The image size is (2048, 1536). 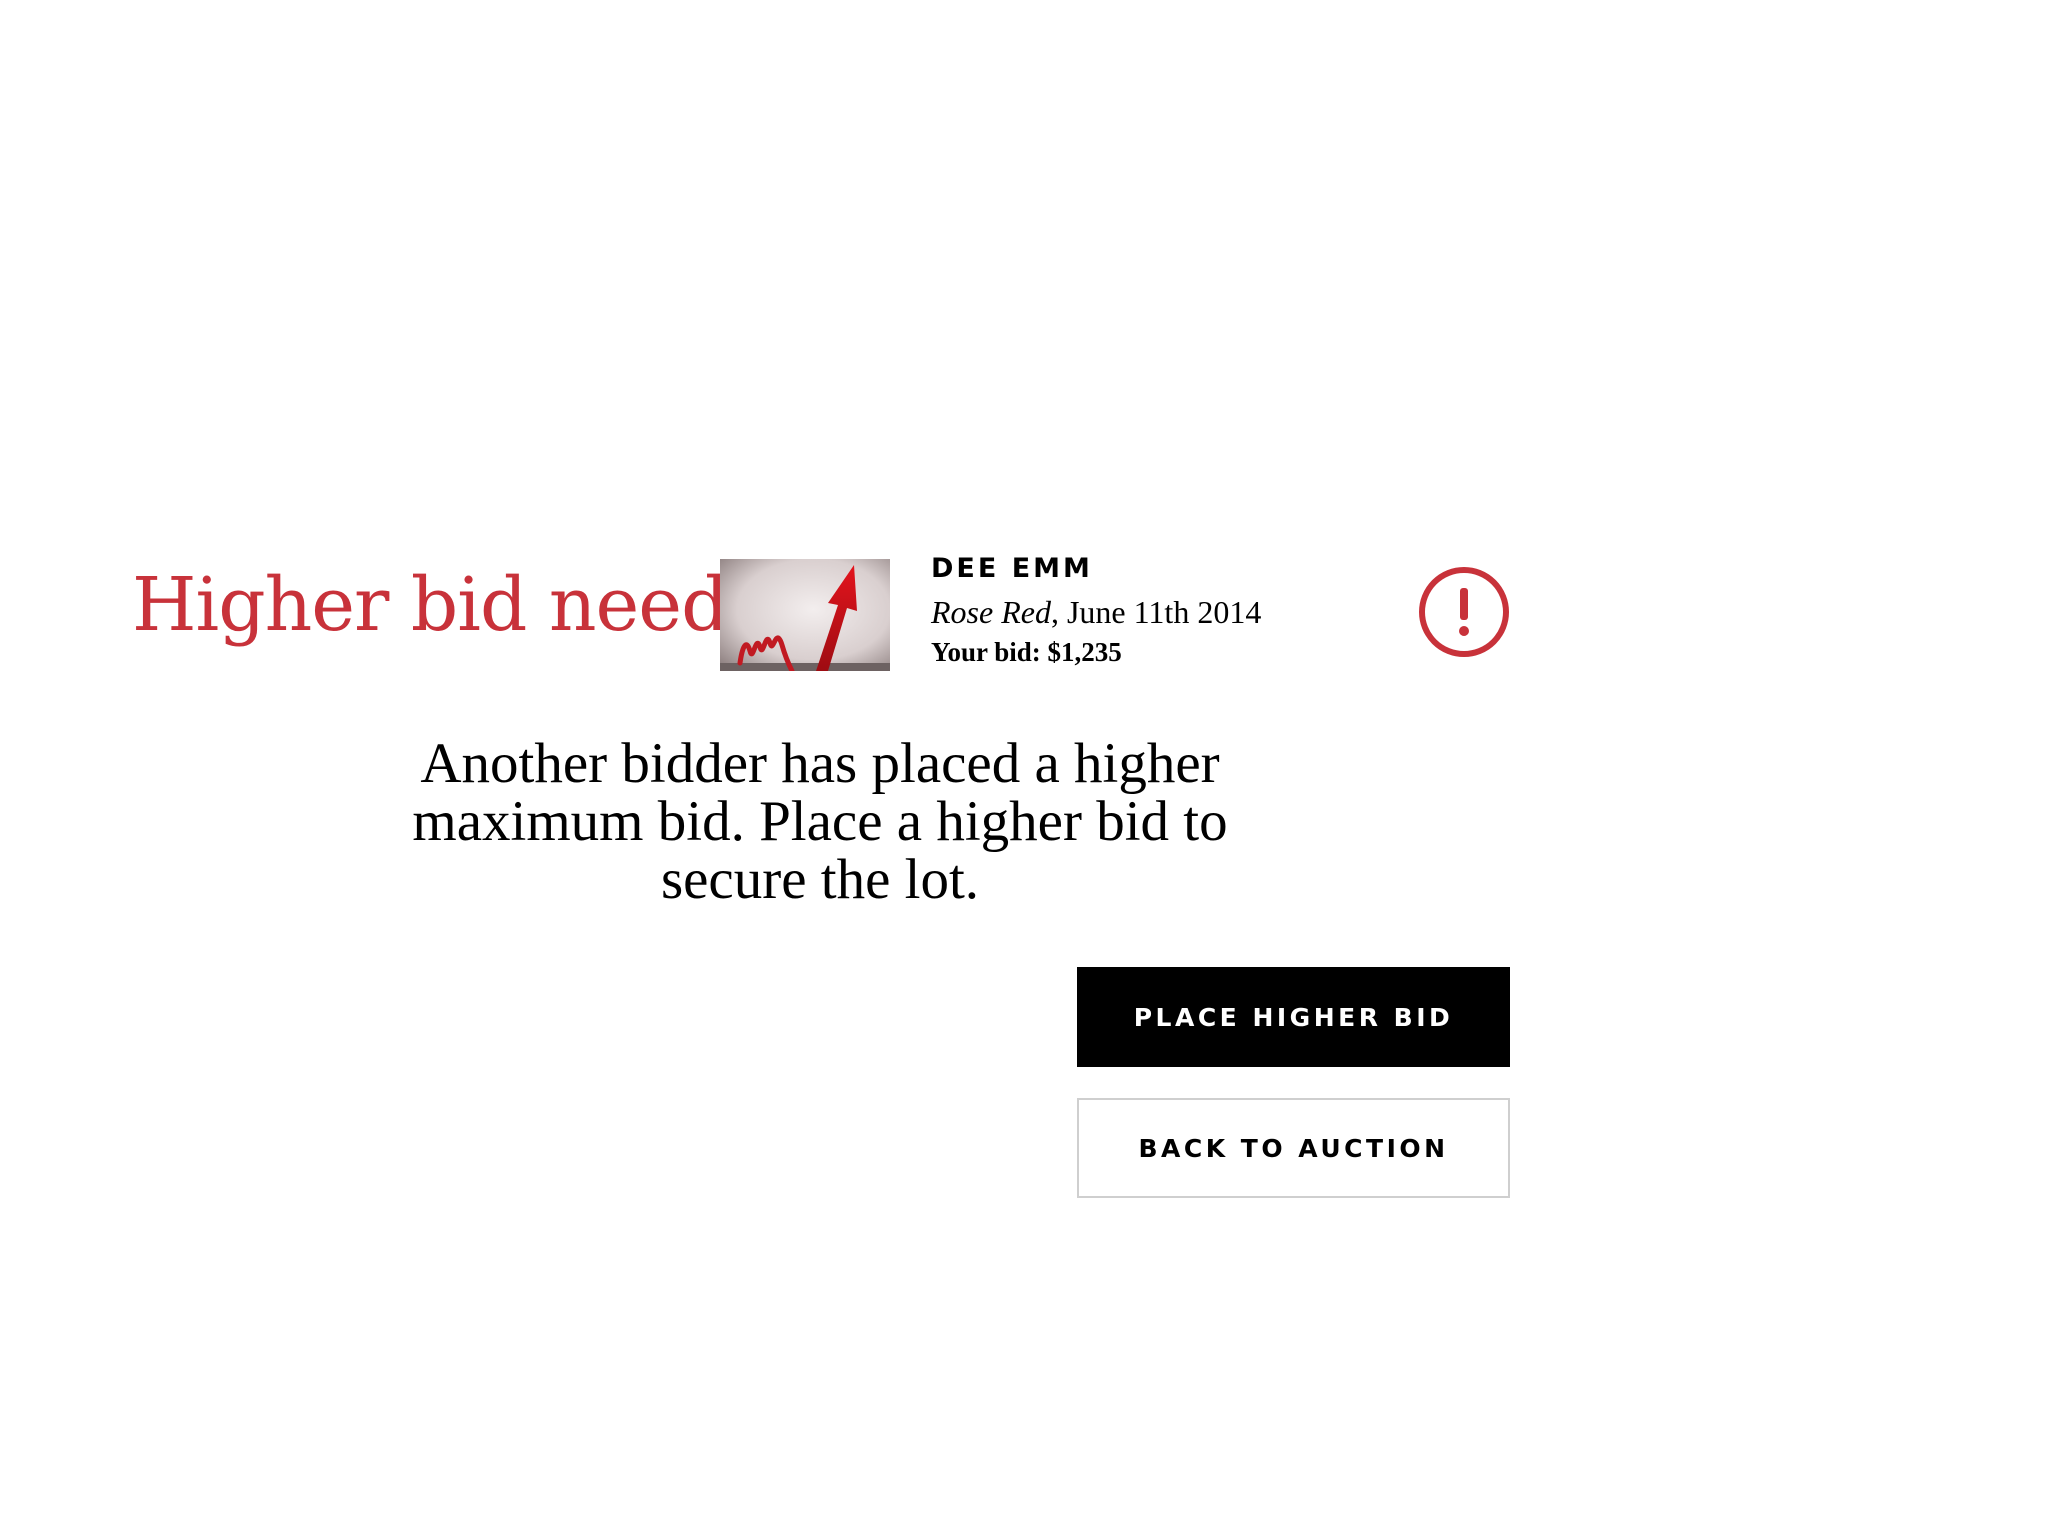 I want to click on lot-work-date: , June 11th 2014, so click(x=1156, y=612).